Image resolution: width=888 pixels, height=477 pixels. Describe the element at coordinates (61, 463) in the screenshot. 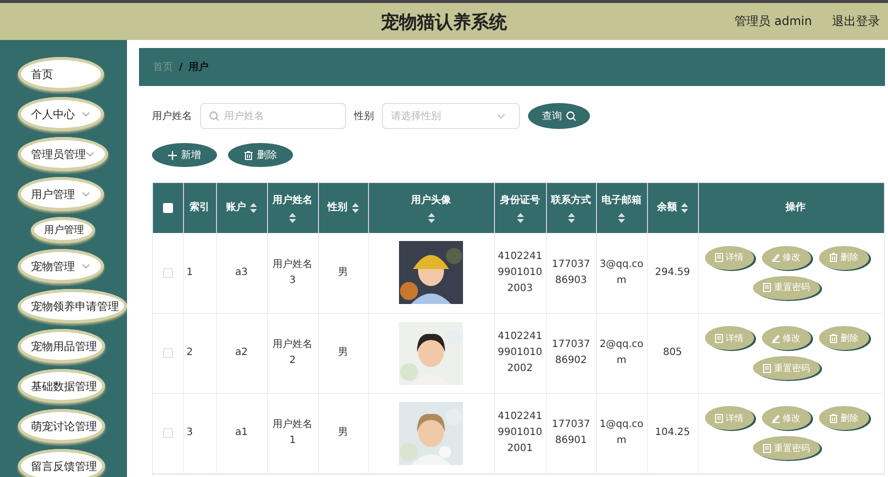

I see `sidebar-item: 留言反馈管理` at that location.